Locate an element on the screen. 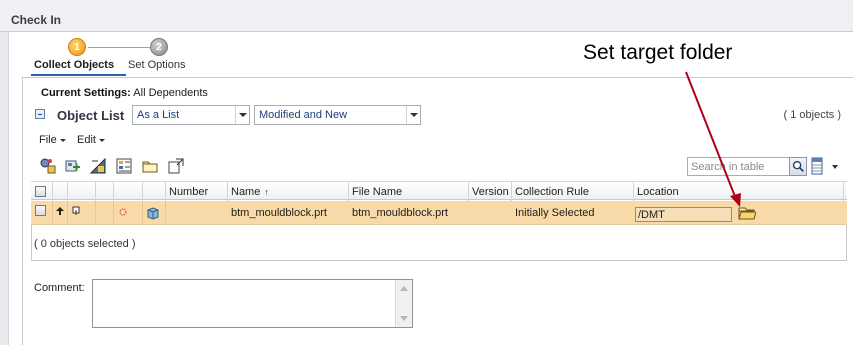 This screenshot has height=345, width=853. comment-field is located at coordinates (252, 303).